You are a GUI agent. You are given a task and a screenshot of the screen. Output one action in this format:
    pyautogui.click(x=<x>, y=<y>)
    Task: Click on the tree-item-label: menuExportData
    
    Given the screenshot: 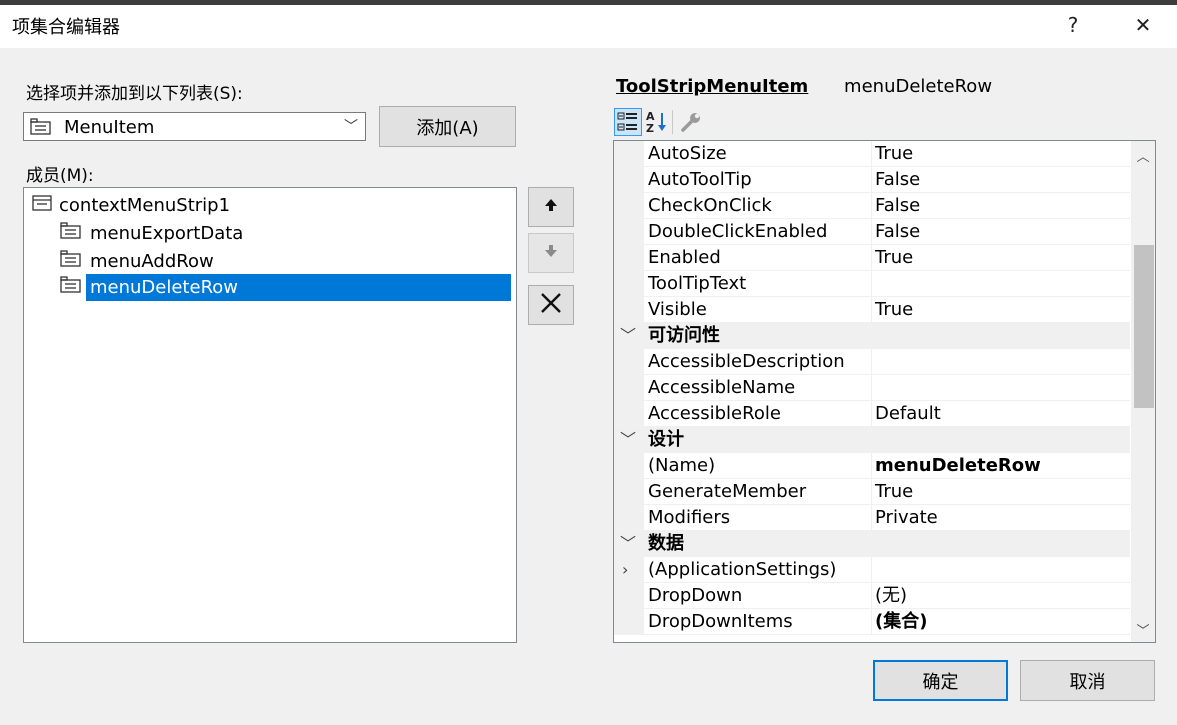 What is the action you would take?
    pyautogui.click(x=167, y=233)
    